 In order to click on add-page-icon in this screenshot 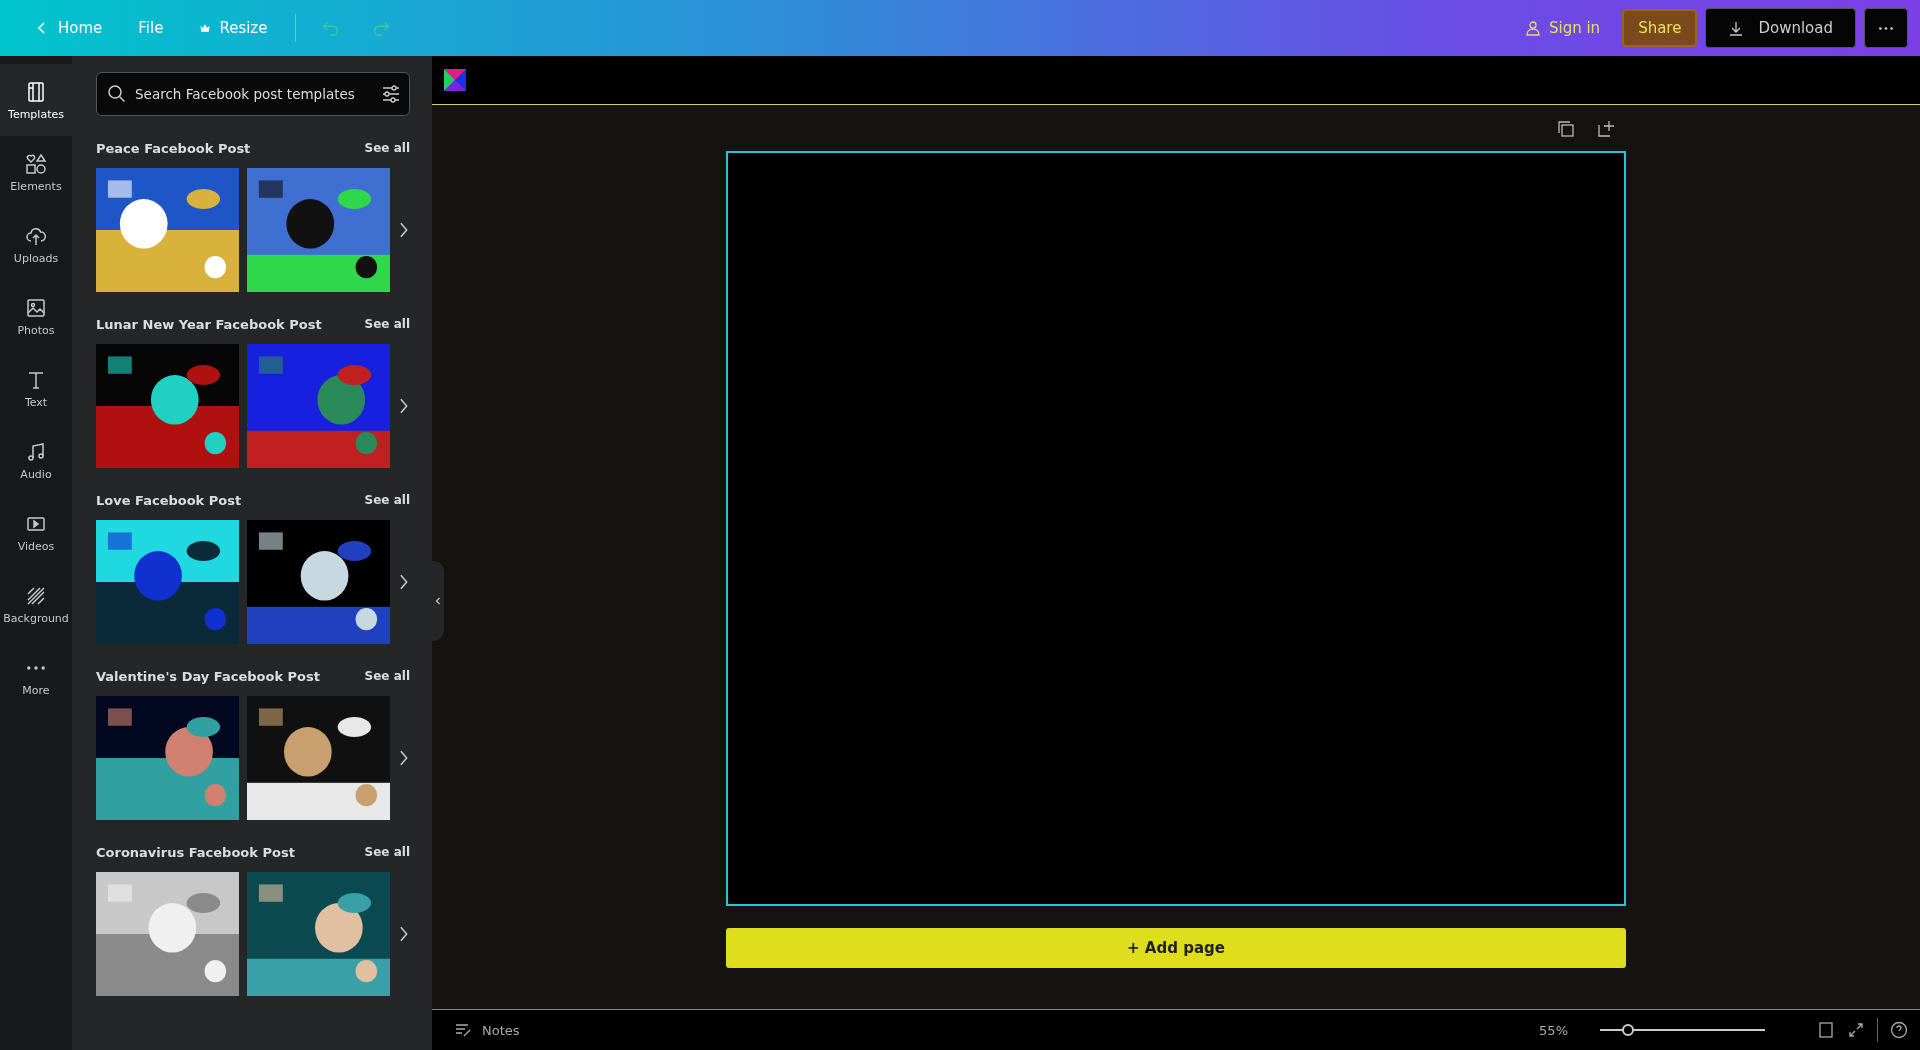, I will do `click(1606, 129)`.